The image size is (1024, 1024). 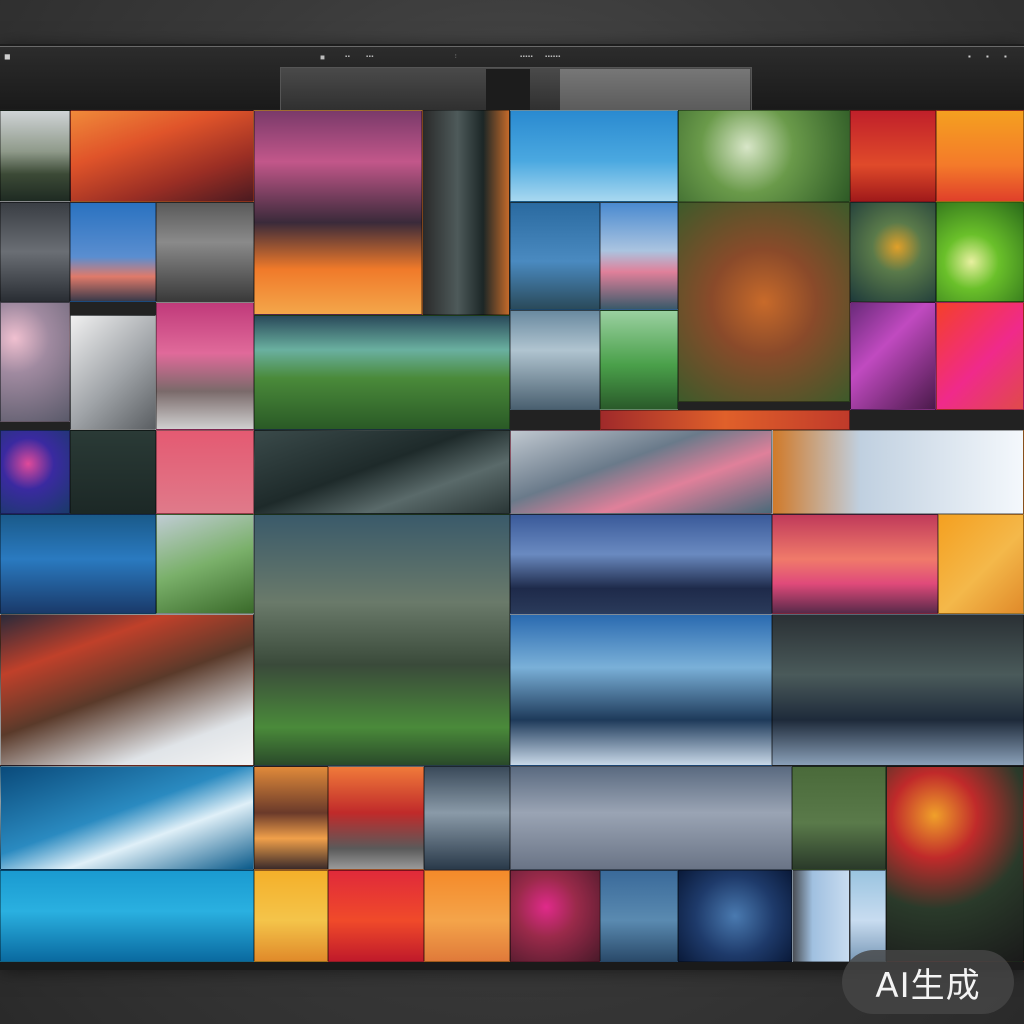 I want to click on tile-blue-dusk, so click(x=113, y=252).